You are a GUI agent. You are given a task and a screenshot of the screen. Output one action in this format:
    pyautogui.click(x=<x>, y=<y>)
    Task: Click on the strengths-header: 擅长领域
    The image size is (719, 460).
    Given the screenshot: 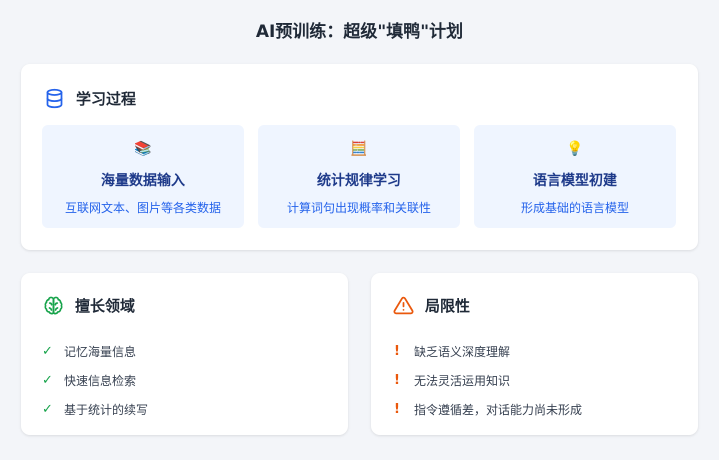 What is the action you would take?
    pyautogui.click(x=89, y=305)
    